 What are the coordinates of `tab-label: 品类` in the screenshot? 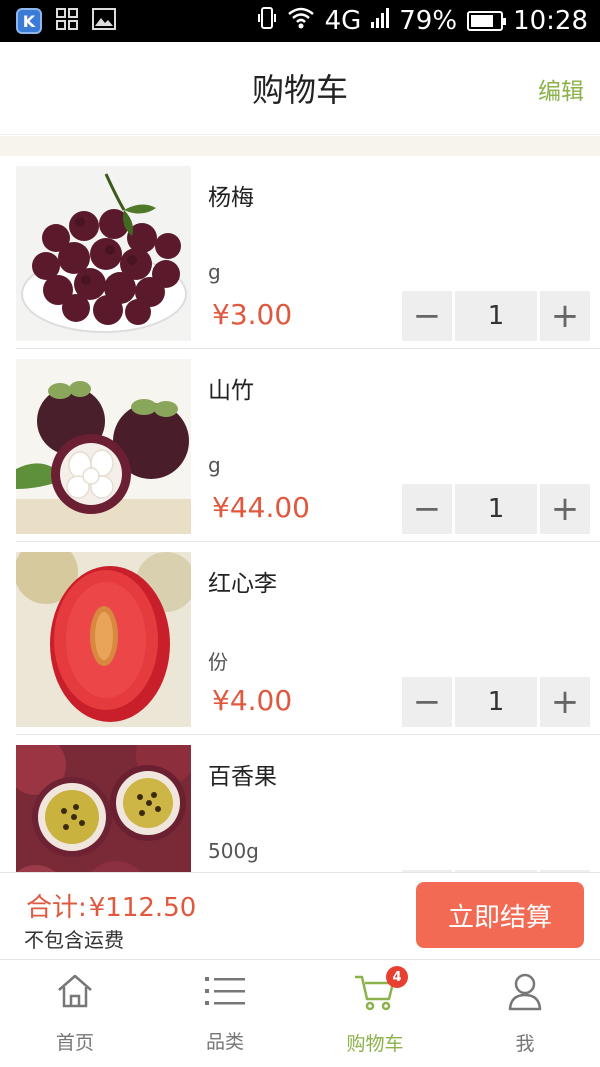 It's located at (224, 1042).